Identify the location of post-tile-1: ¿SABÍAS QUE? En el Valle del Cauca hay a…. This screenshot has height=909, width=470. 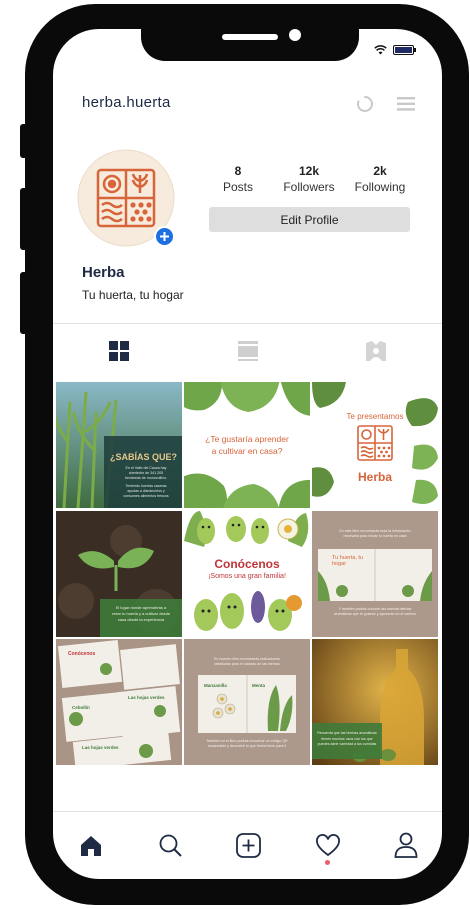
(119, 445).